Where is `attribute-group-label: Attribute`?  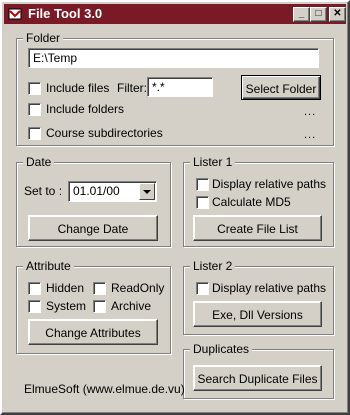 attribute-group-label: Attribute is located at coordinates (48, 266).